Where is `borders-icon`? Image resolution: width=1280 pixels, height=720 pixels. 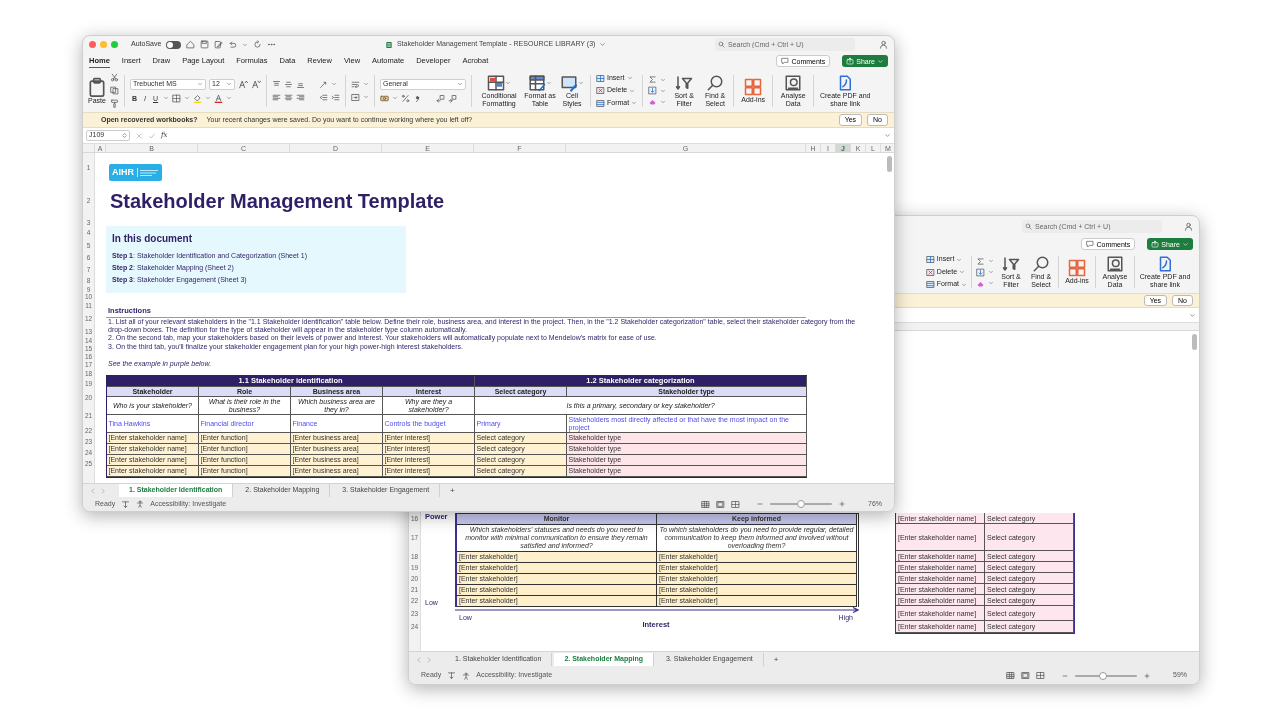
borders-icon is located at coordinates (177, 98).